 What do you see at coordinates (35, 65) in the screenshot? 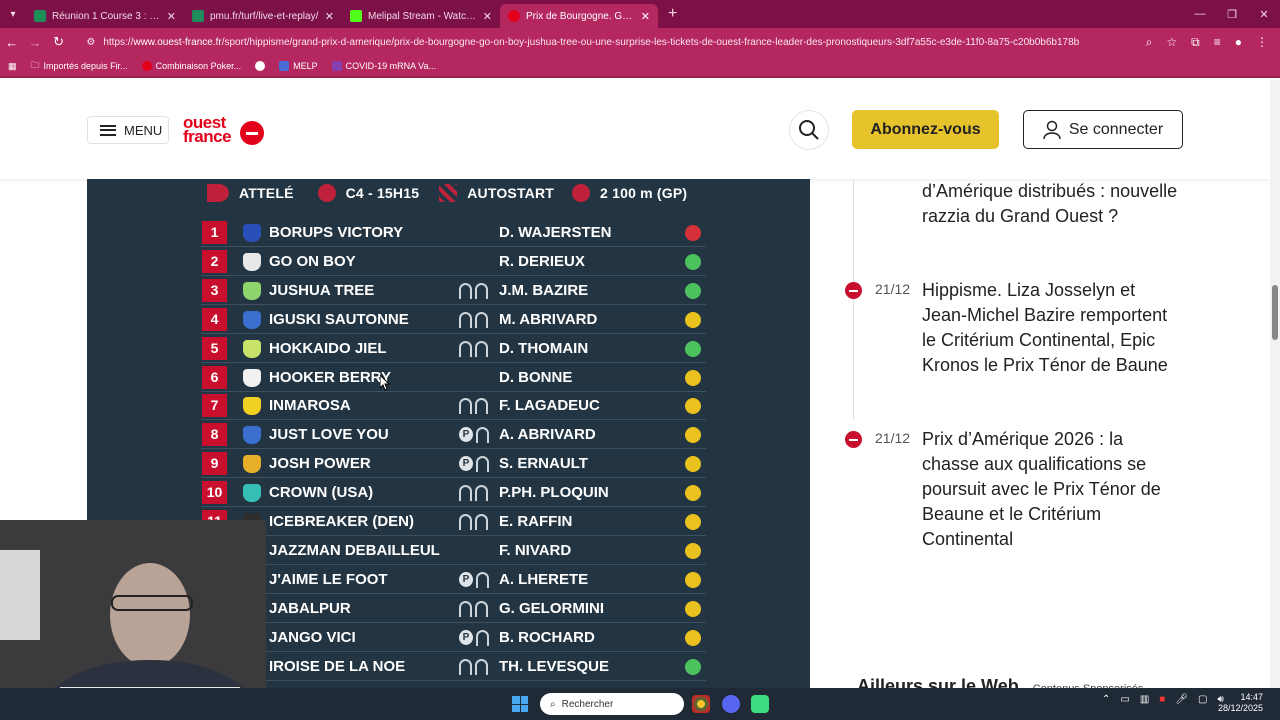
I see `folder-icon: 🗀` at bounding box center [35, 65].